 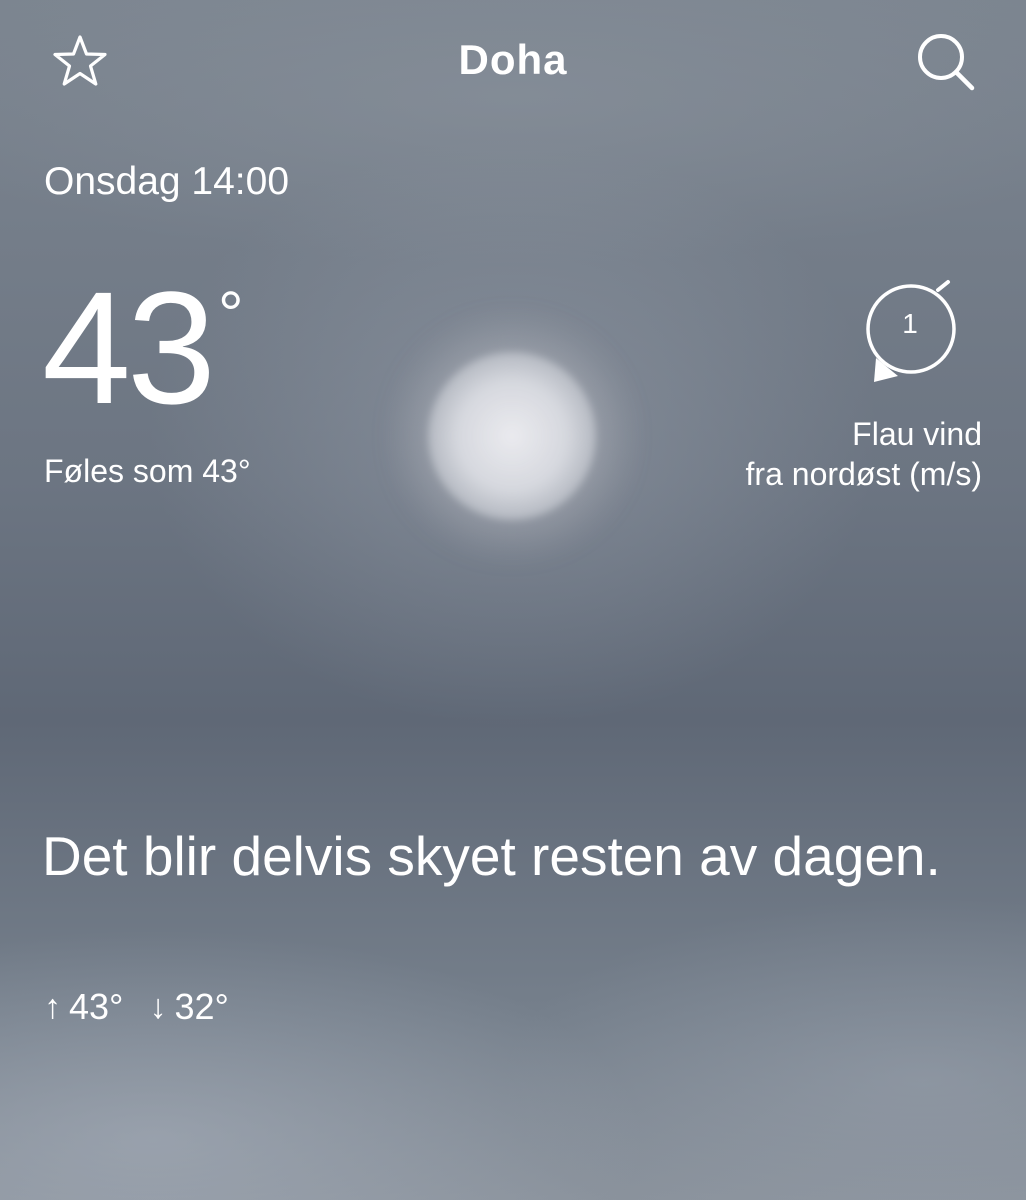 I want to click on top-bar: Doha, so click(x=513, y=60).